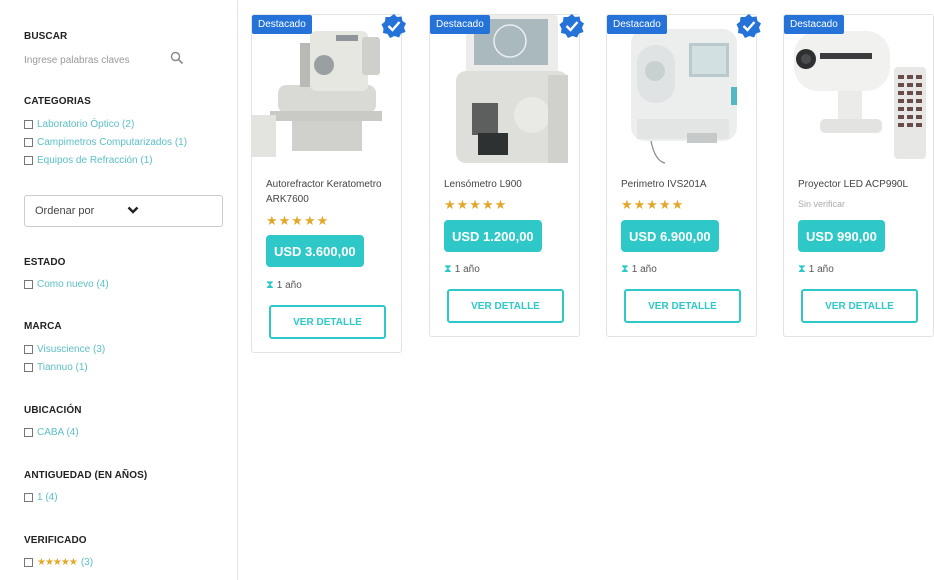  I want to click on verified-count: (3), so click(87, 562).